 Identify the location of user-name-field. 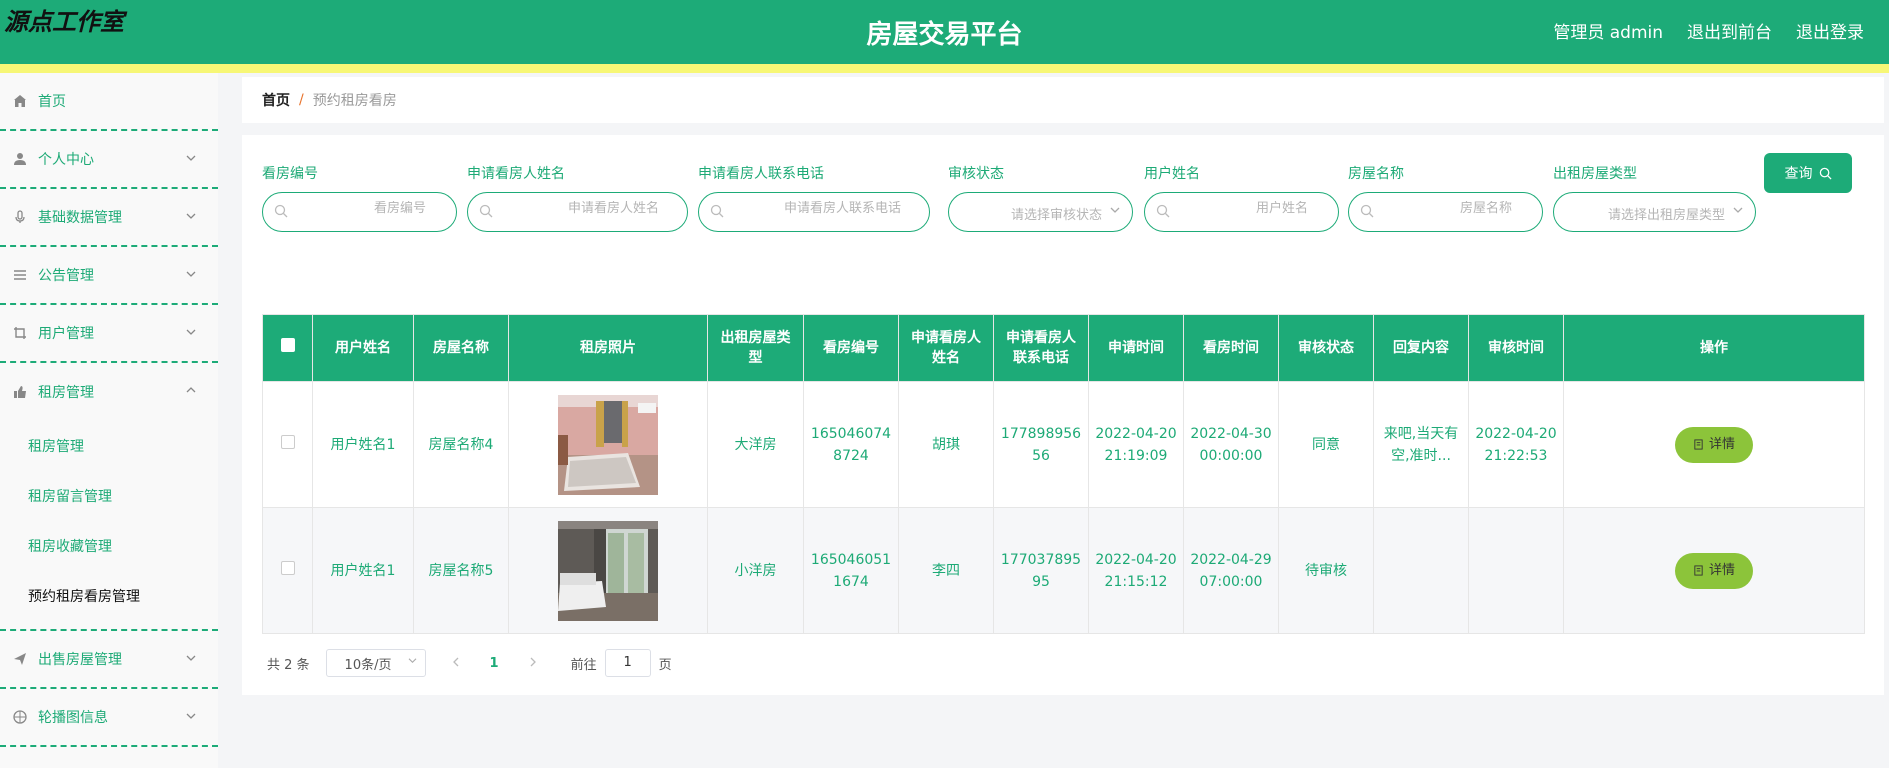
(1241, 212).